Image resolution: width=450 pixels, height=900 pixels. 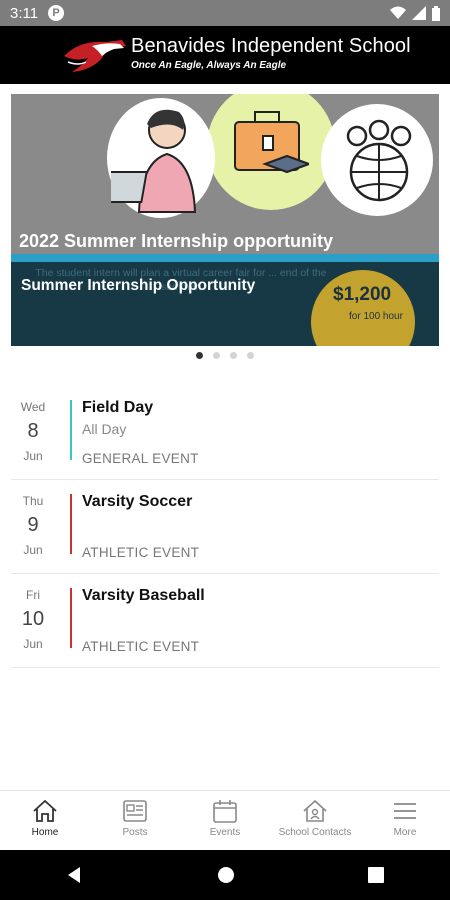 I want to click on system-nav-bar, so click(x=225, y=875).